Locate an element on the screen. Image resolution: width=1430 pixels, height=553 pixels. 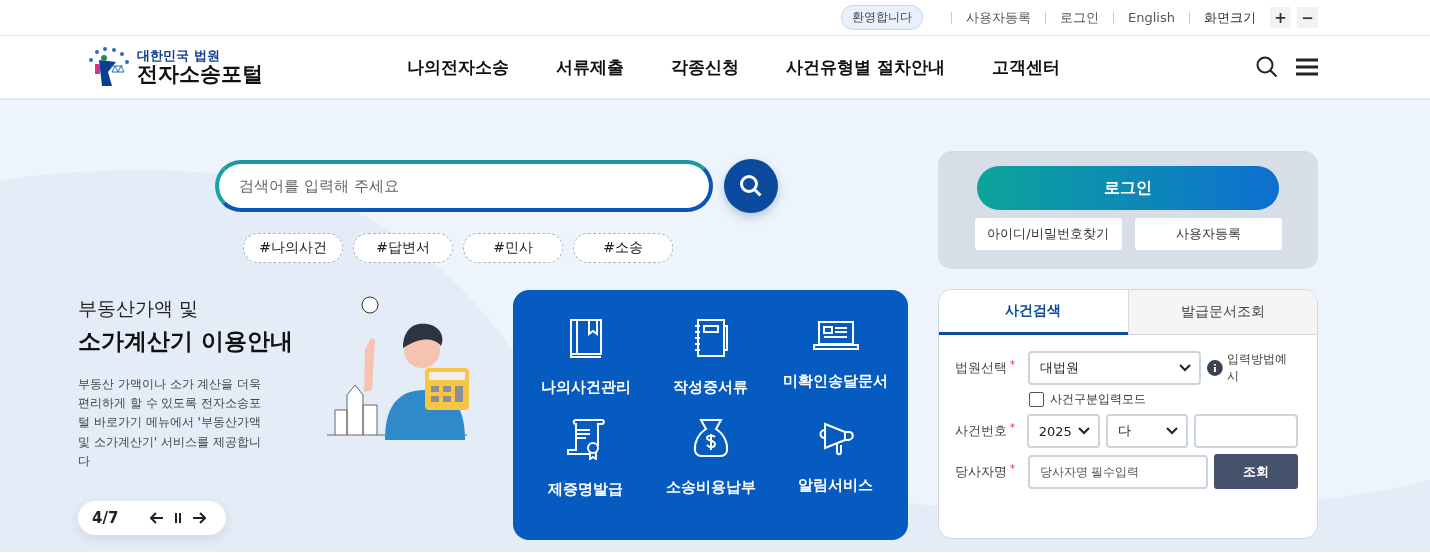
promo-title: 부동산가액 및 is located at coordinates (139, 308).